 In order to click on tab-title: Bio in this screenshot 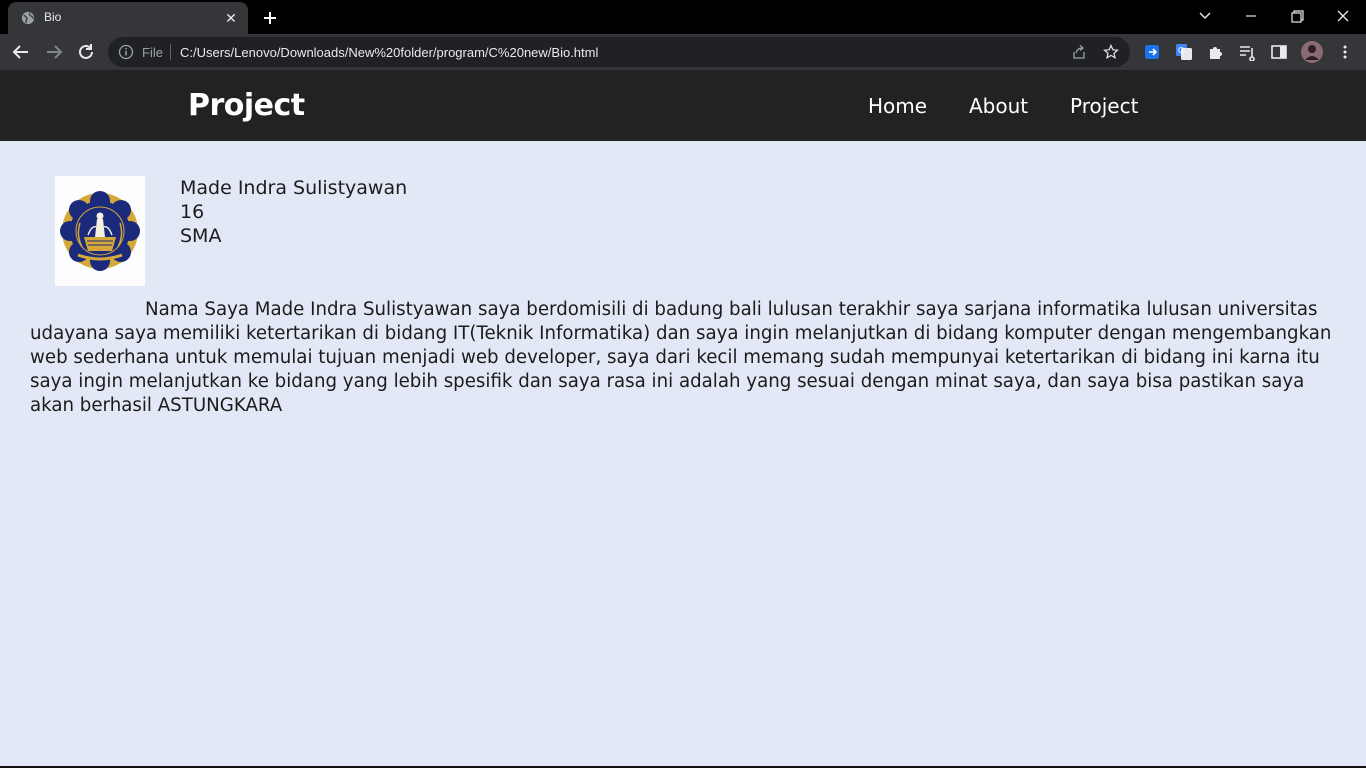, I will do `click(53, 17)`.